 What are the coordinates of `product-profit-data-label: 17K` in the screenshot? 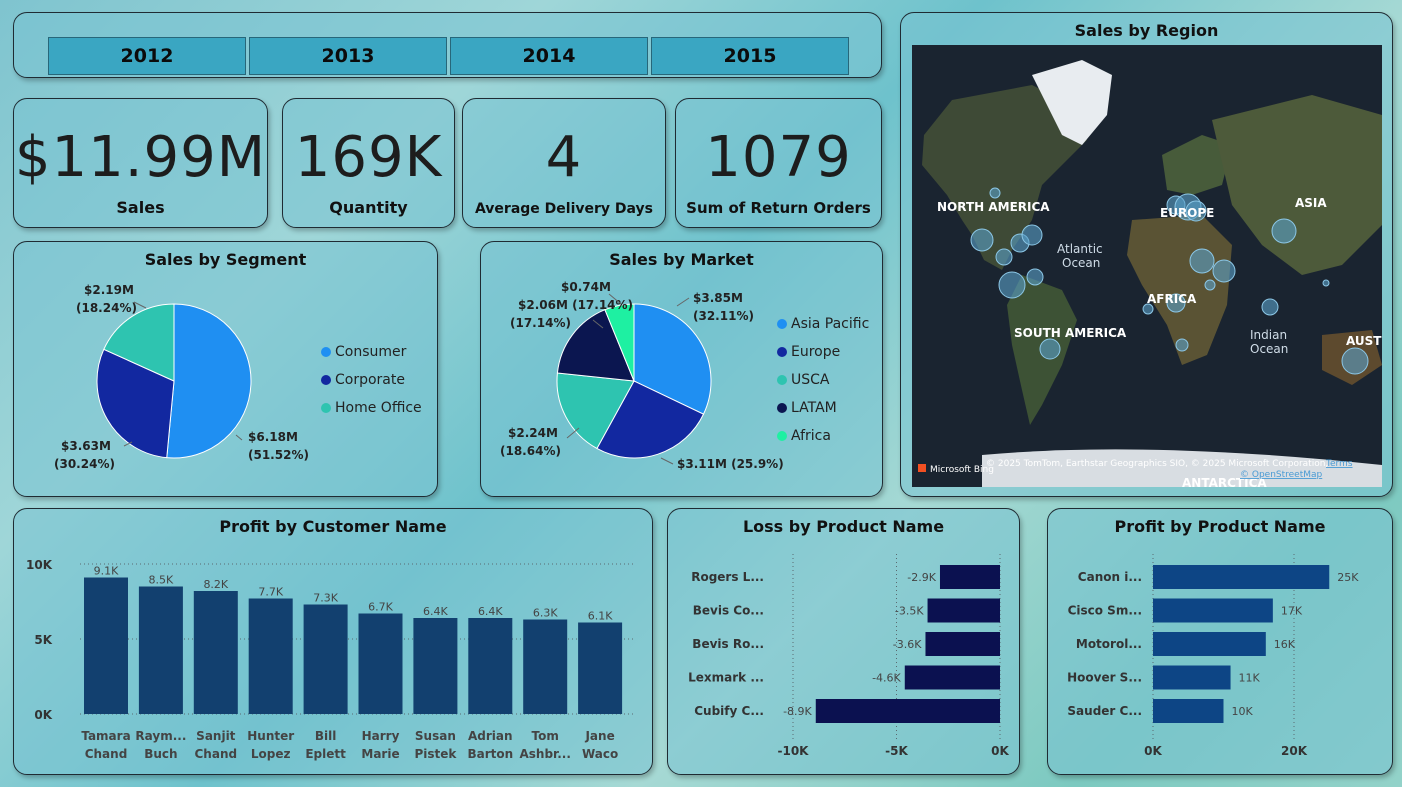 It's located at (1292, 611).